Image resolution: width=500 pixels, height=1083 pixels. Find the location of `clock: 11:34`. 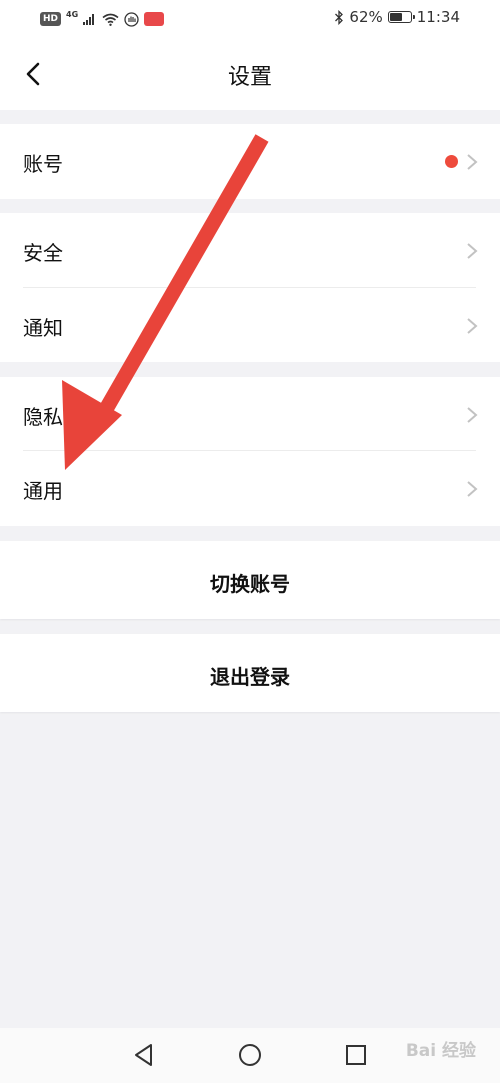

clock: 11:34 is located at coordinates (438, 17).